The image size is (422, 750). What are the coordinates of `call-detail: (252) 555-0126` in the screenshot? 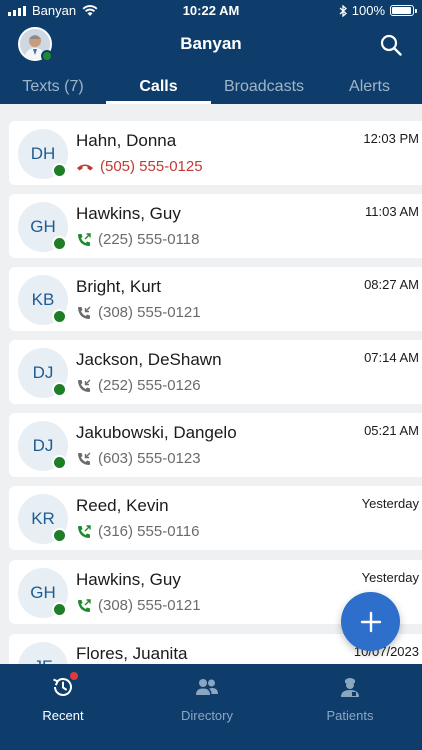 It's located at (138, 385).